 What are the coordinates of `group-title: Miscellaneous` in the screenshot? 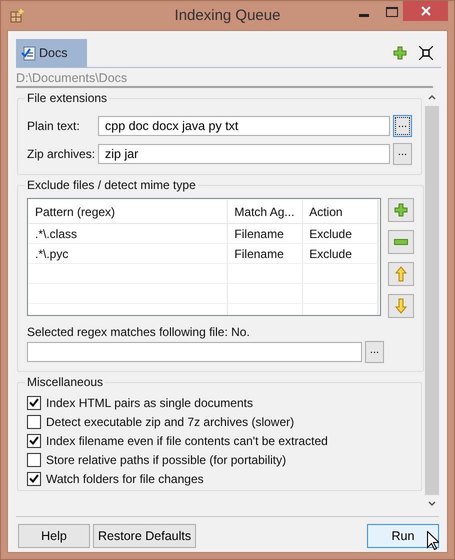 It's located at (65, 382).